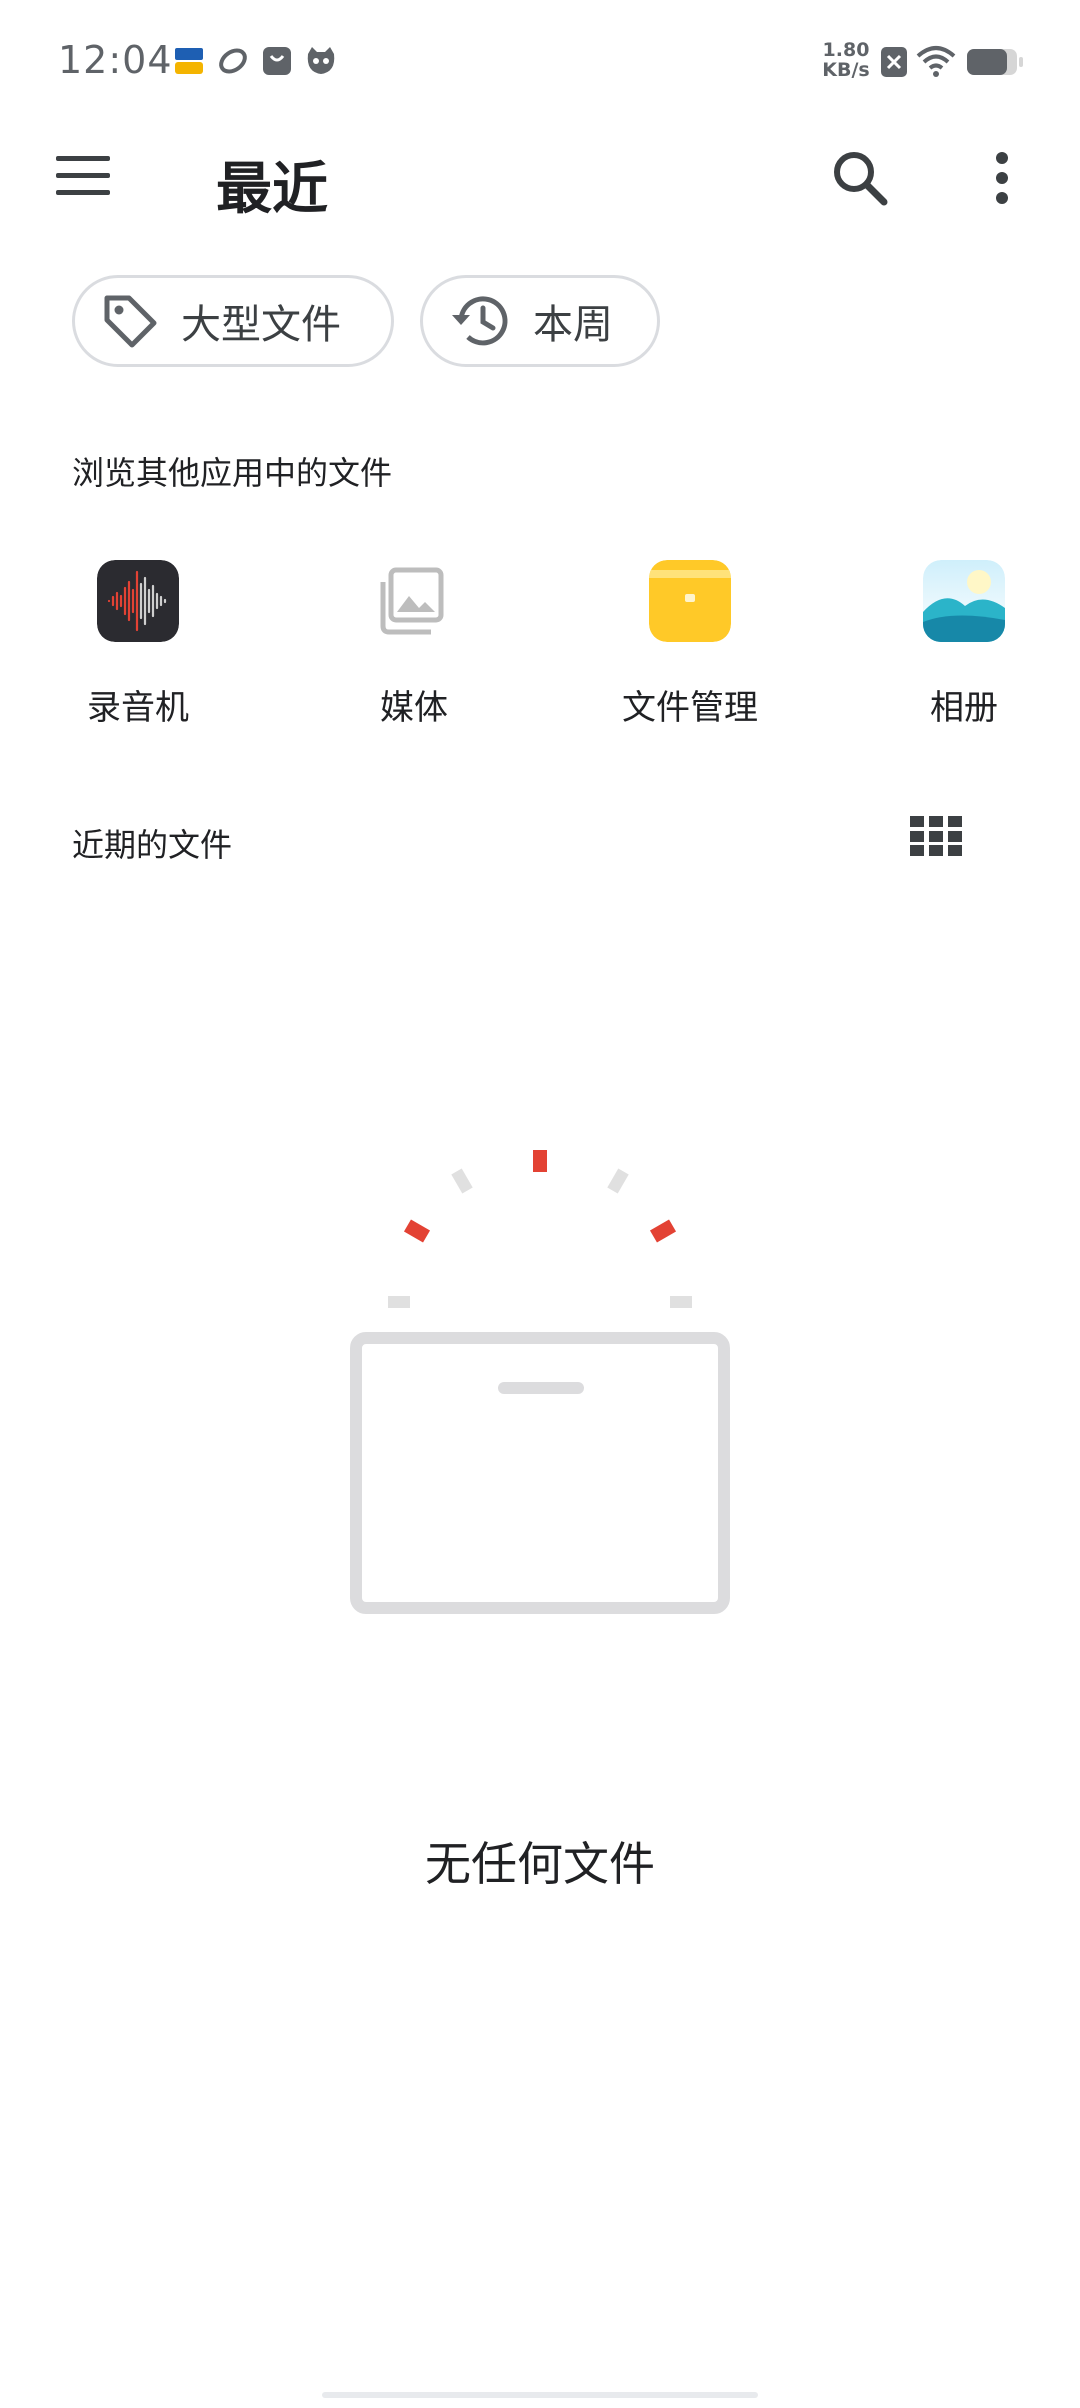  I want to click on search-icon, so click(860, 178).